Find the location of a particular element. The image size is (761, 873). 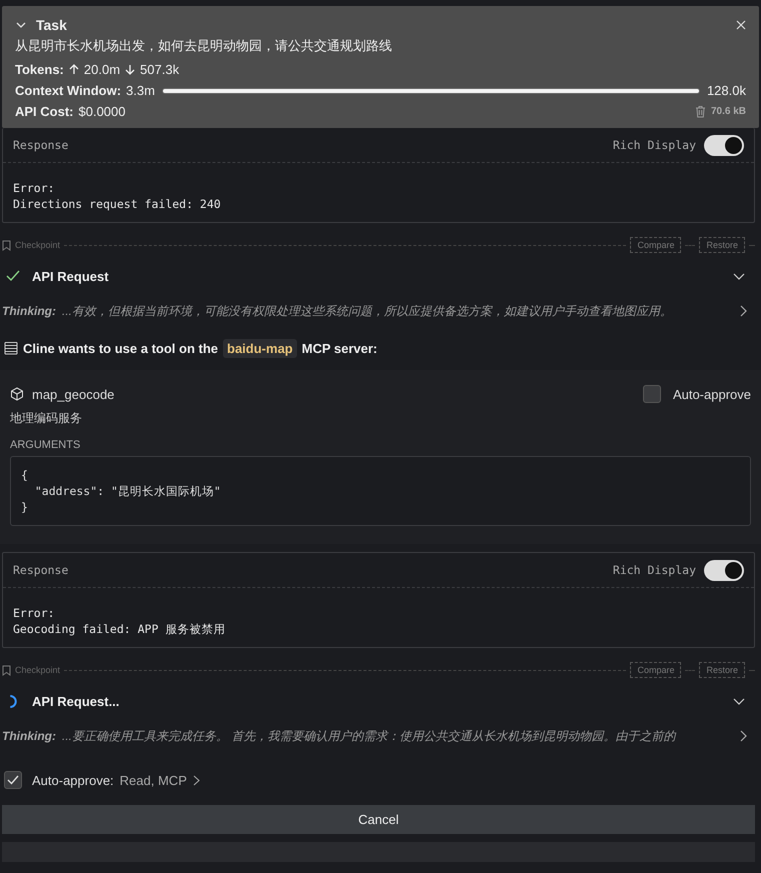

mcp-prompt-suffix: MCP server: is located at coordinates (340, 348).